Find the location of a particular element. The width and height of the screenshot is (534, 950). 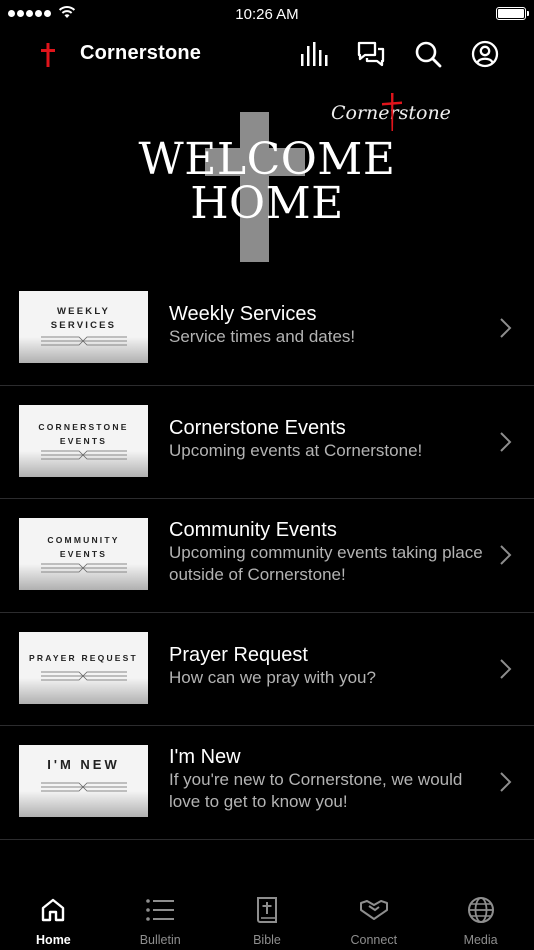

thumbnail-text: WEEKLY SERVICES is located at coordinates (83, 318).